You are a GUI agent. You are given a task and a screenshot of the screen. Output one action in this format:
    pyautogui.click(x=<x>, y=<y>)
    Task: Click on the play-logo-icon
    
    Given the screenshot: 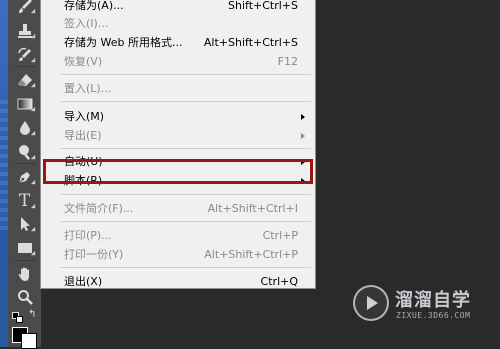 What is the action you would take?
    pyautogui.click(x=371, y=303)
    